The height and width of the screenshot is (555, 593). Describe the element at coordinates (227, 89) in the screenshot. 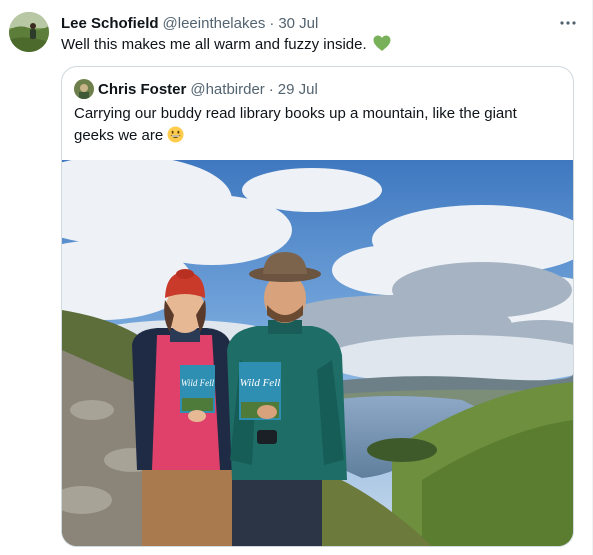

I see `quoted-author-handle: @hatbirder` at that location.